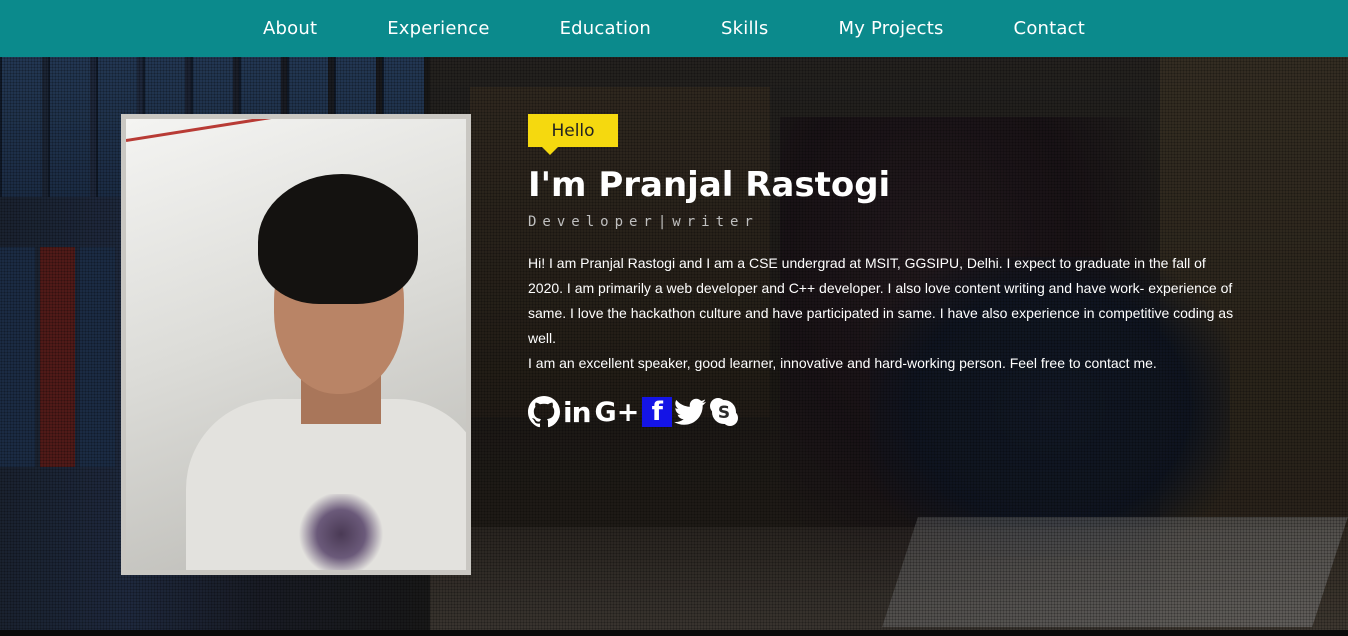  Describe the element at coordinates (544, 412) in the screenshot. I see `github-icon` at that location.